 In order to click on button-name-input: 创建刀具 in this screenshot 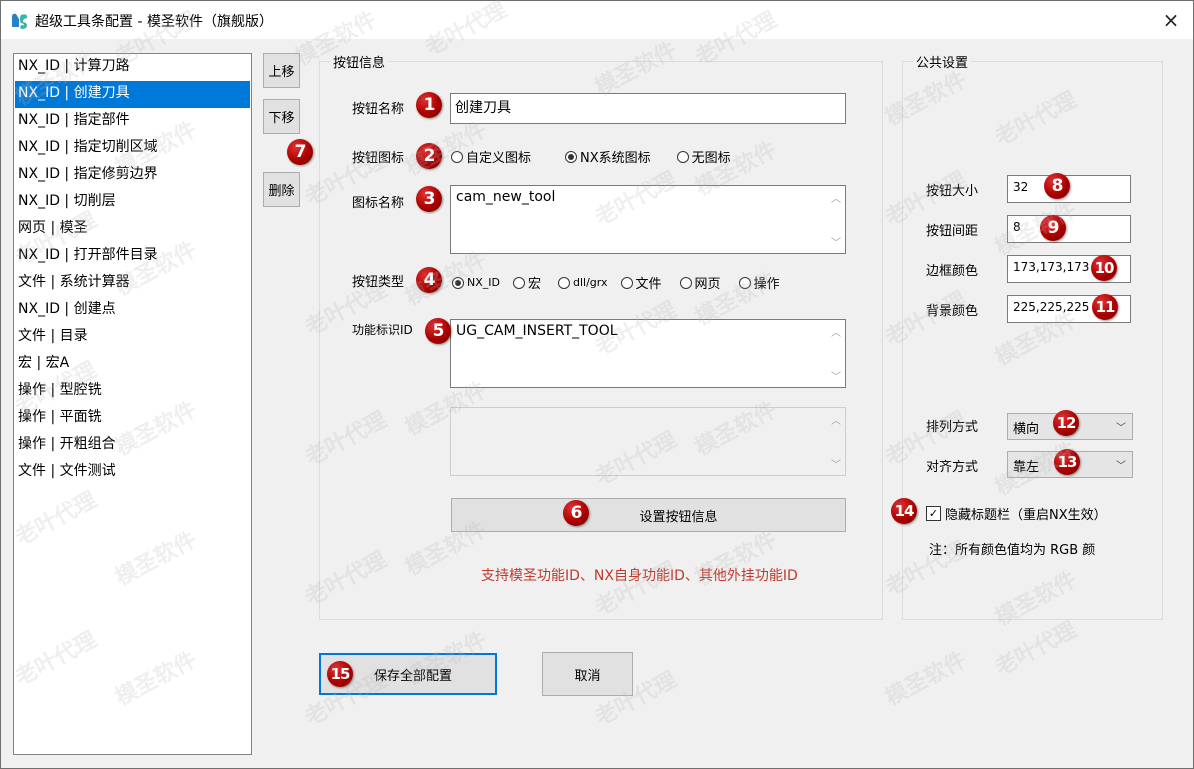, I will do `click(648, 108)`.